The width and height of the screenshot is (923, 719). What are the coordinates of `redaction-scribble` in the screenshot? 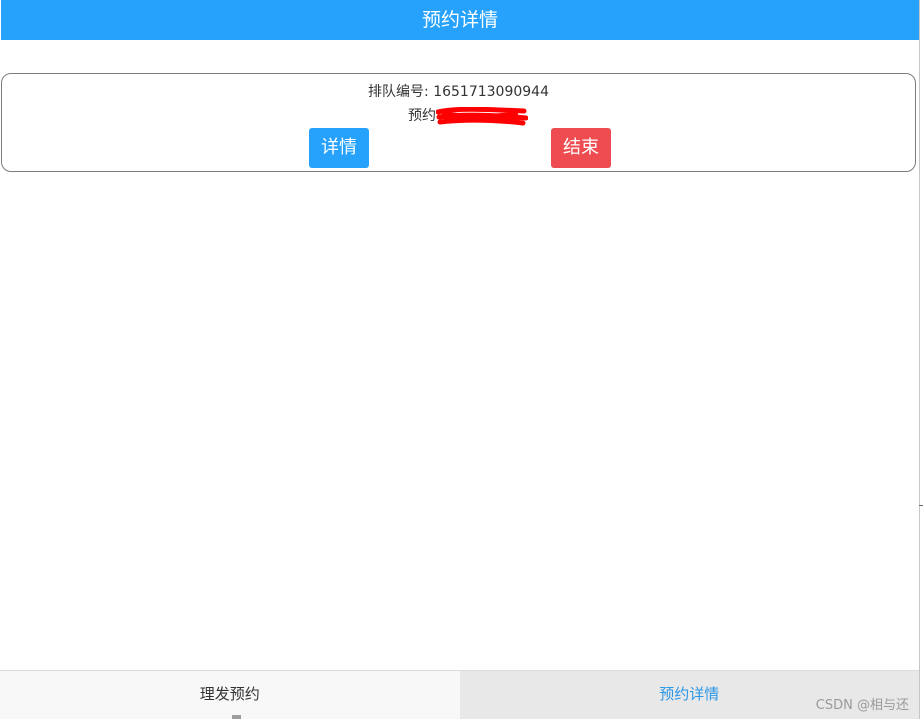 It's located at (482, 116).